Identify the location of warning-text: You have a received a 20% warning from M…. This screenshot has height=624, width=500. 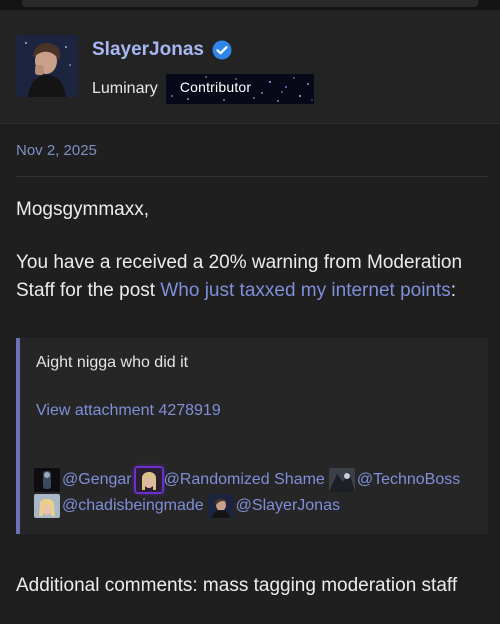
(251, 277).